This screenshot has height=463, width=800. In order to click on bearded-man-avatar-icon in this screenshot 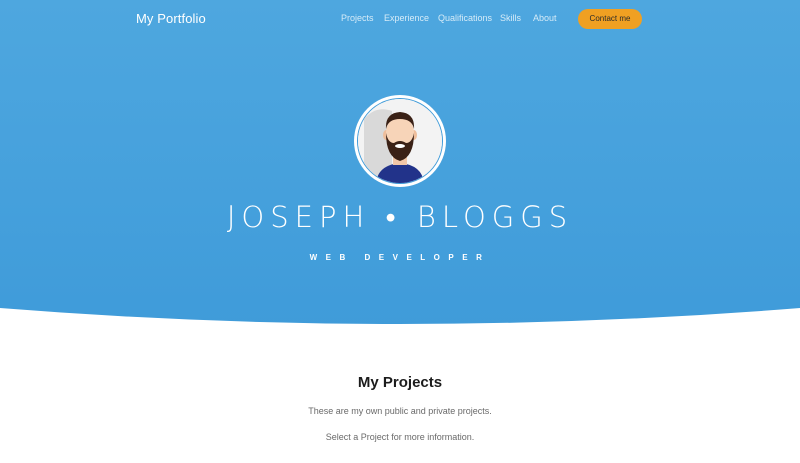, I will do `click(400, 141)`.